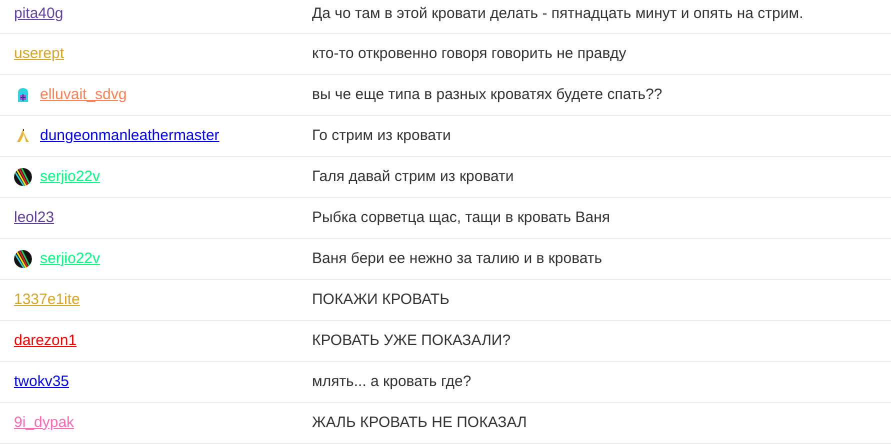 This screenshot has height=447, width=891. I want to click on username-link: twokv35, so click(42, 382).